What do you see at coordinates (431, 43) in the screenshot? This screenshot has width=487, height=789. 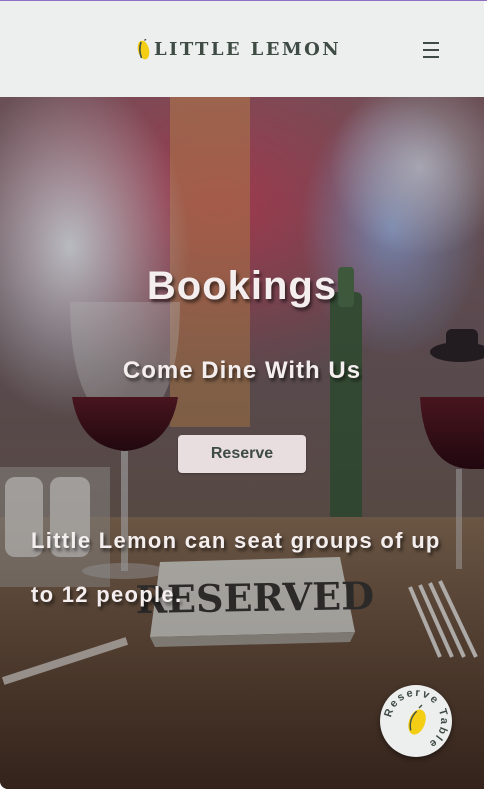 I see `menu-bar-top` at bounding box center [431, 43].